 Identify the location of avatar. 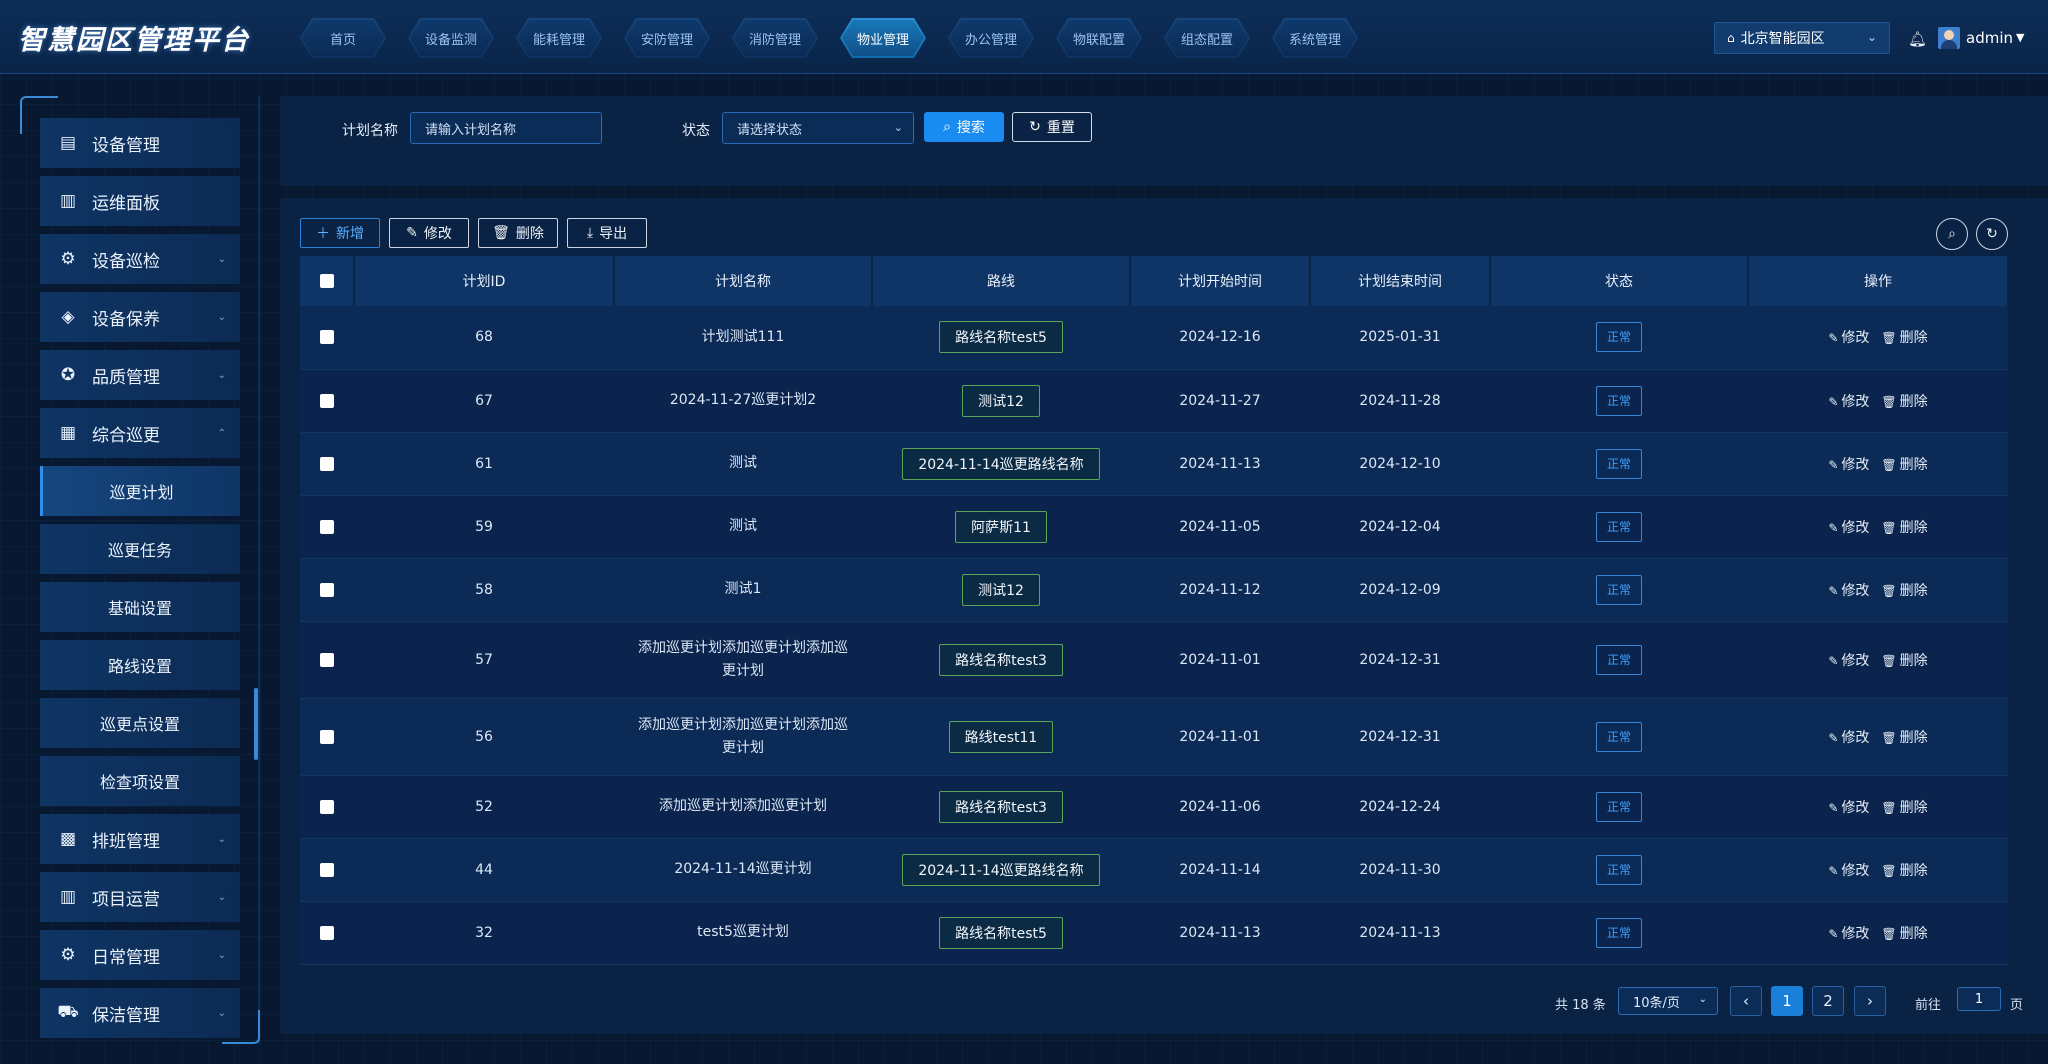
(1949, 38).